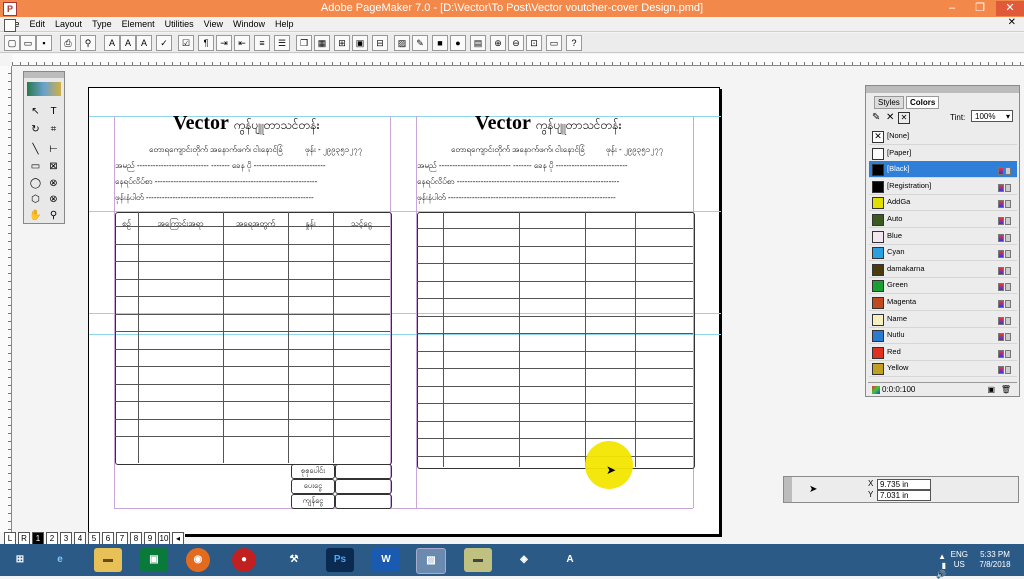 The width and height of the screenshot is (1024, 579). Describe the element at coordinates (942, 89) in the screenshot. I see `palette-titlebar` at that location.